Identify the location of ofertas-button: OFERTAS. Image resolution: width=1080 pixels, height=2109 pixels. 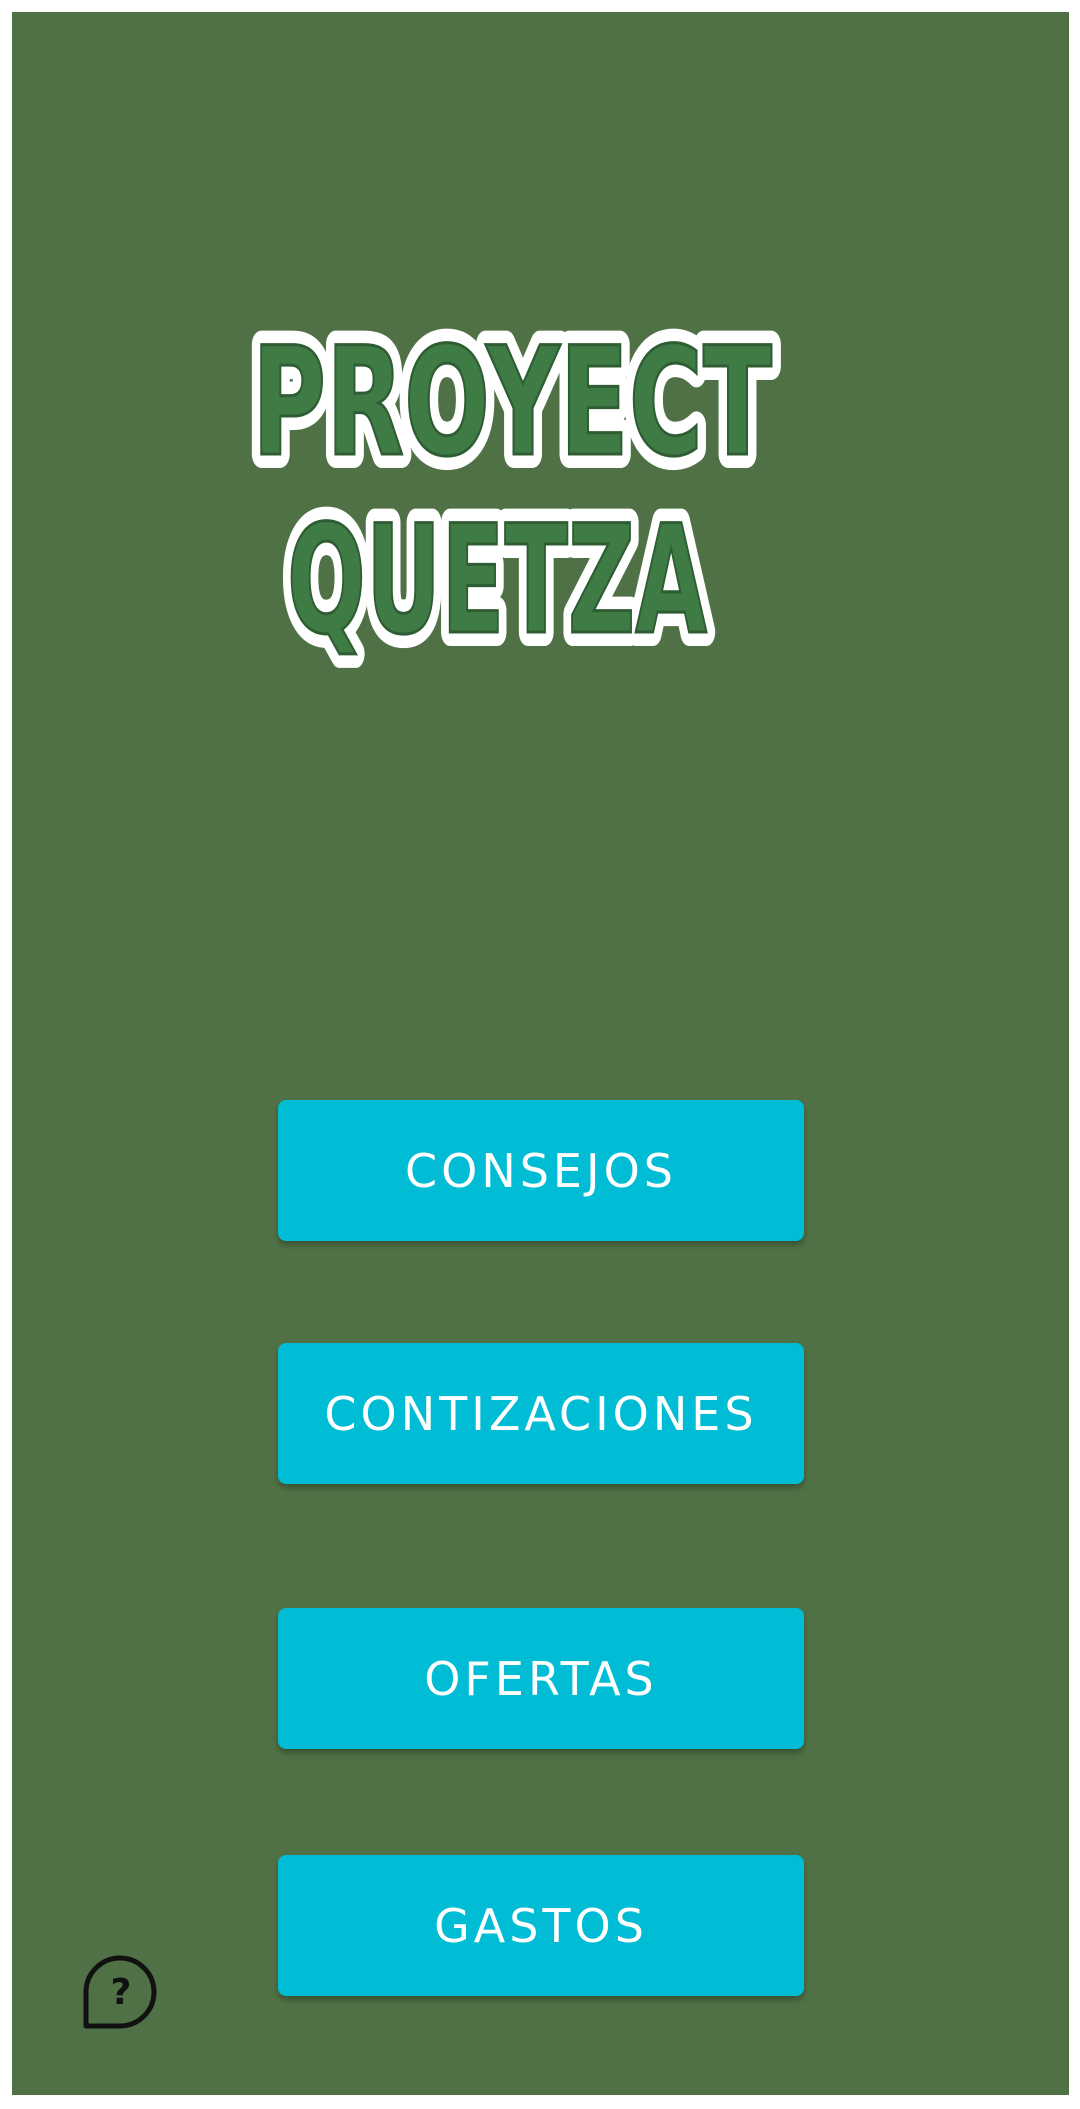
(541, 1678).